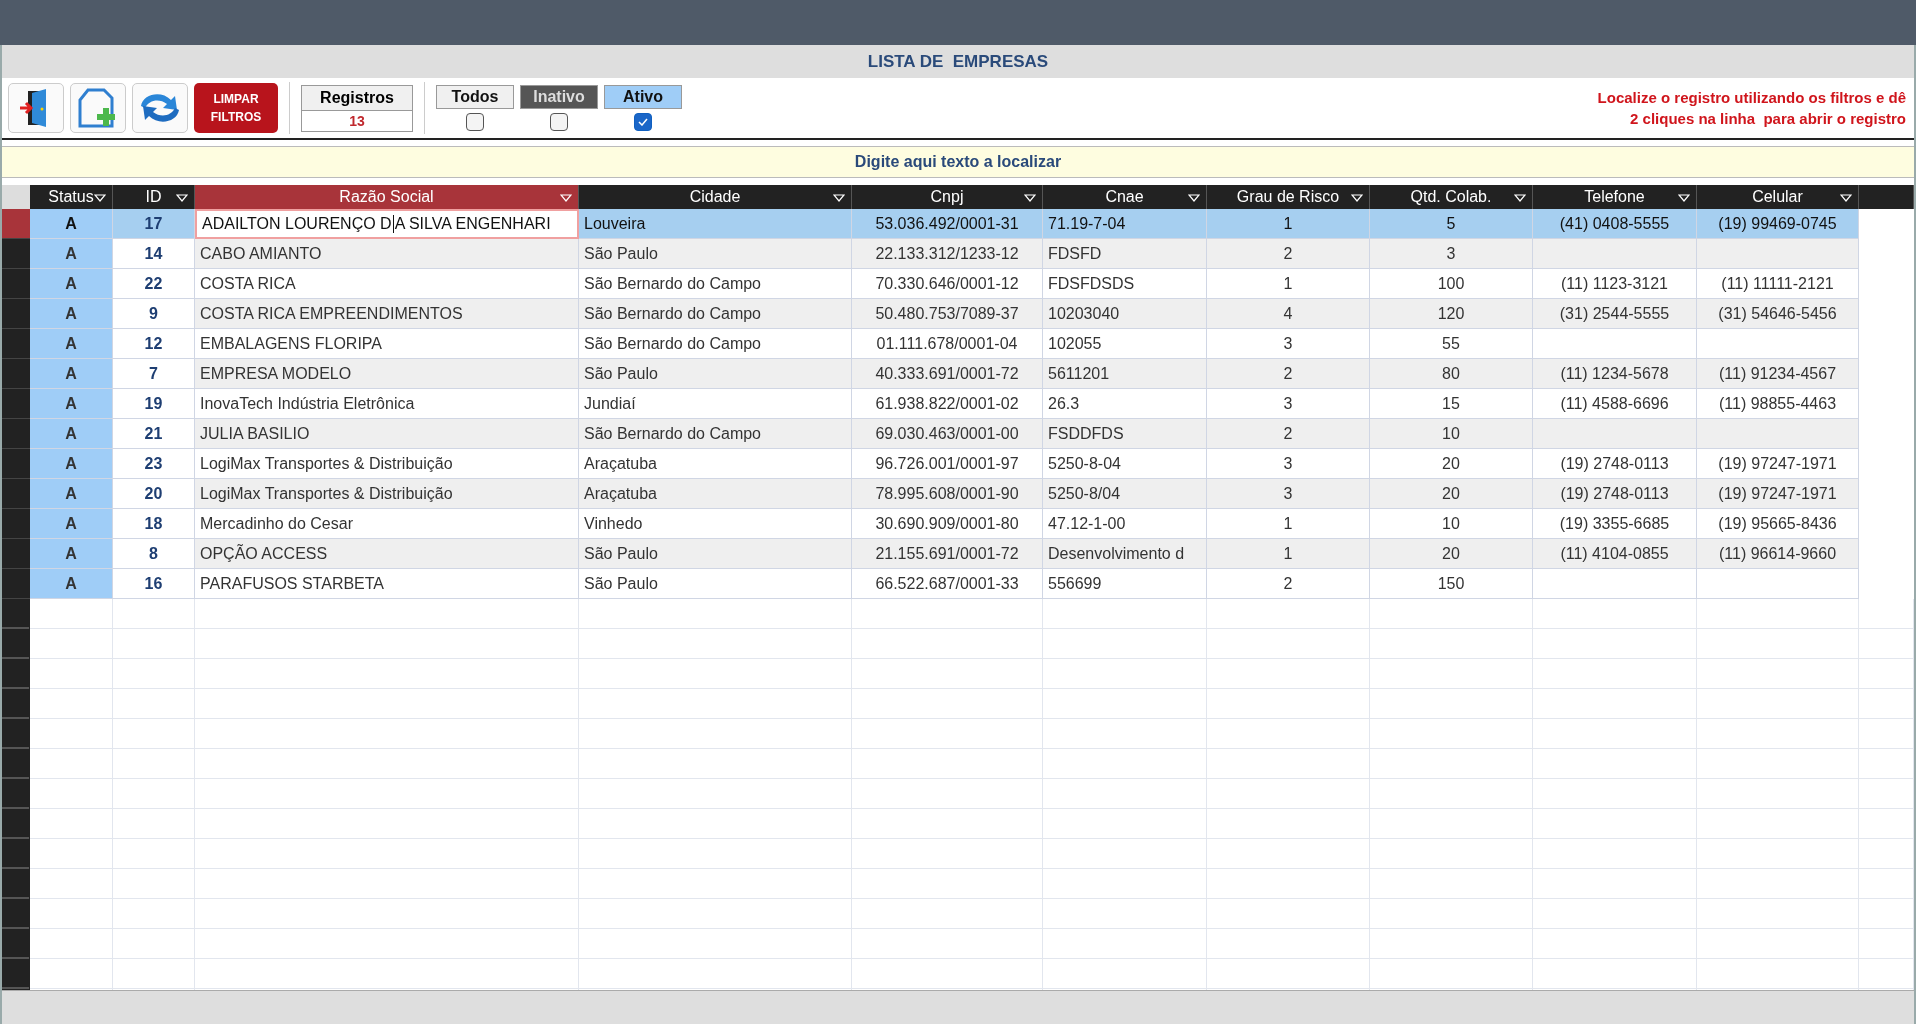  Describe the element at coordinates (947, 404) in the screenshot. I see `table-cell: 61.938.822/0001-02` at that location.